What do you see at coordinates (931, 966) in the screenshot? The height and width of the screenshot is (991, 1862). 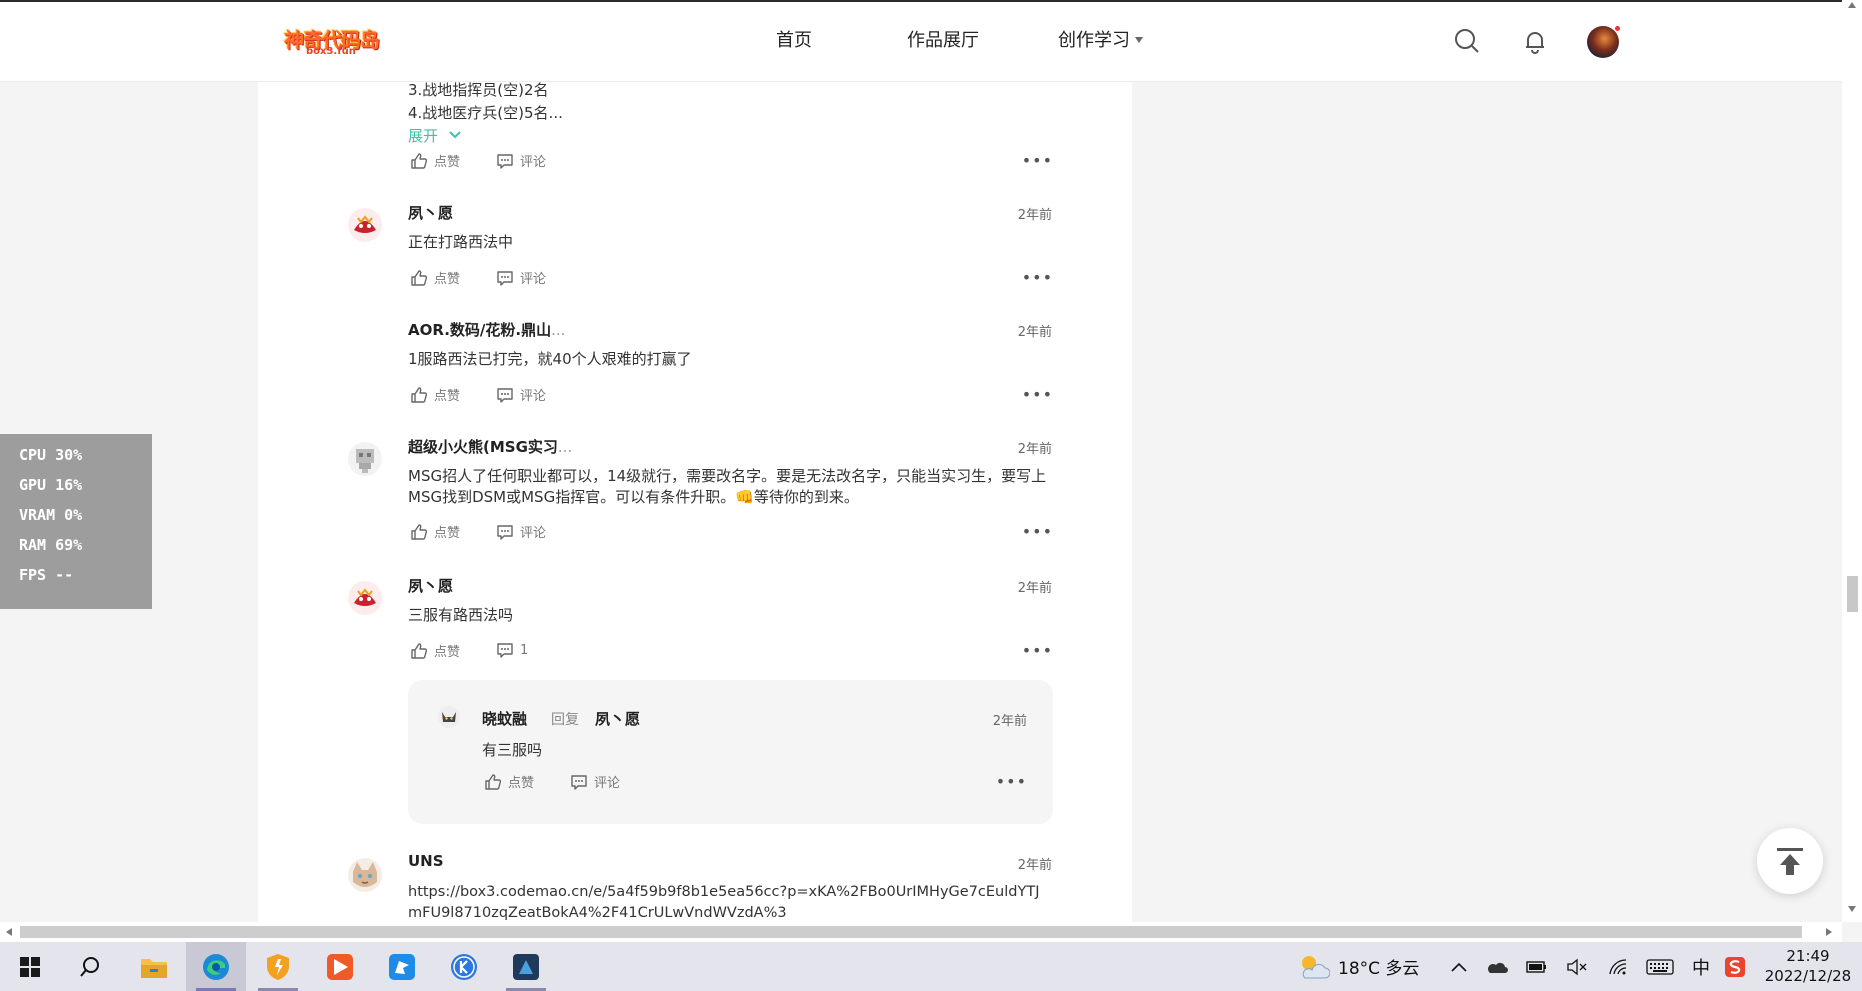 I see `taskbar: 18°C 多云 中 21:49 2022/12/28` at bounding box center [931, 966].